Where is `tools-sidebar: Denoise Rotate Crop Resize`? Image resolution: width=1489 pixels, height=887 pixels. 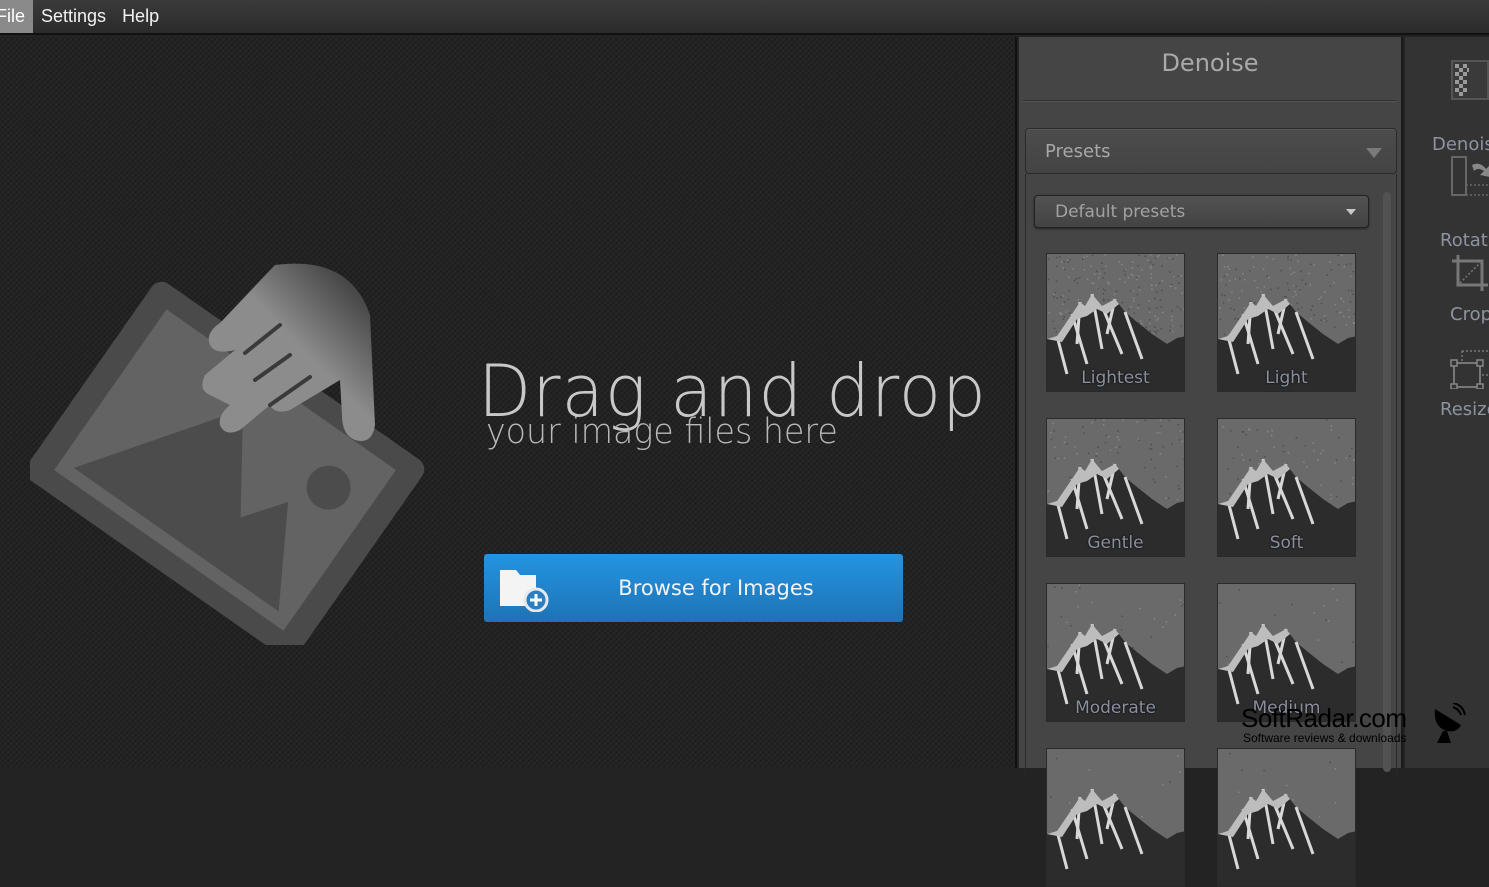
tools-sidebar: Denoise Rotate Crop Resize is located at coordinates (1447, 402).